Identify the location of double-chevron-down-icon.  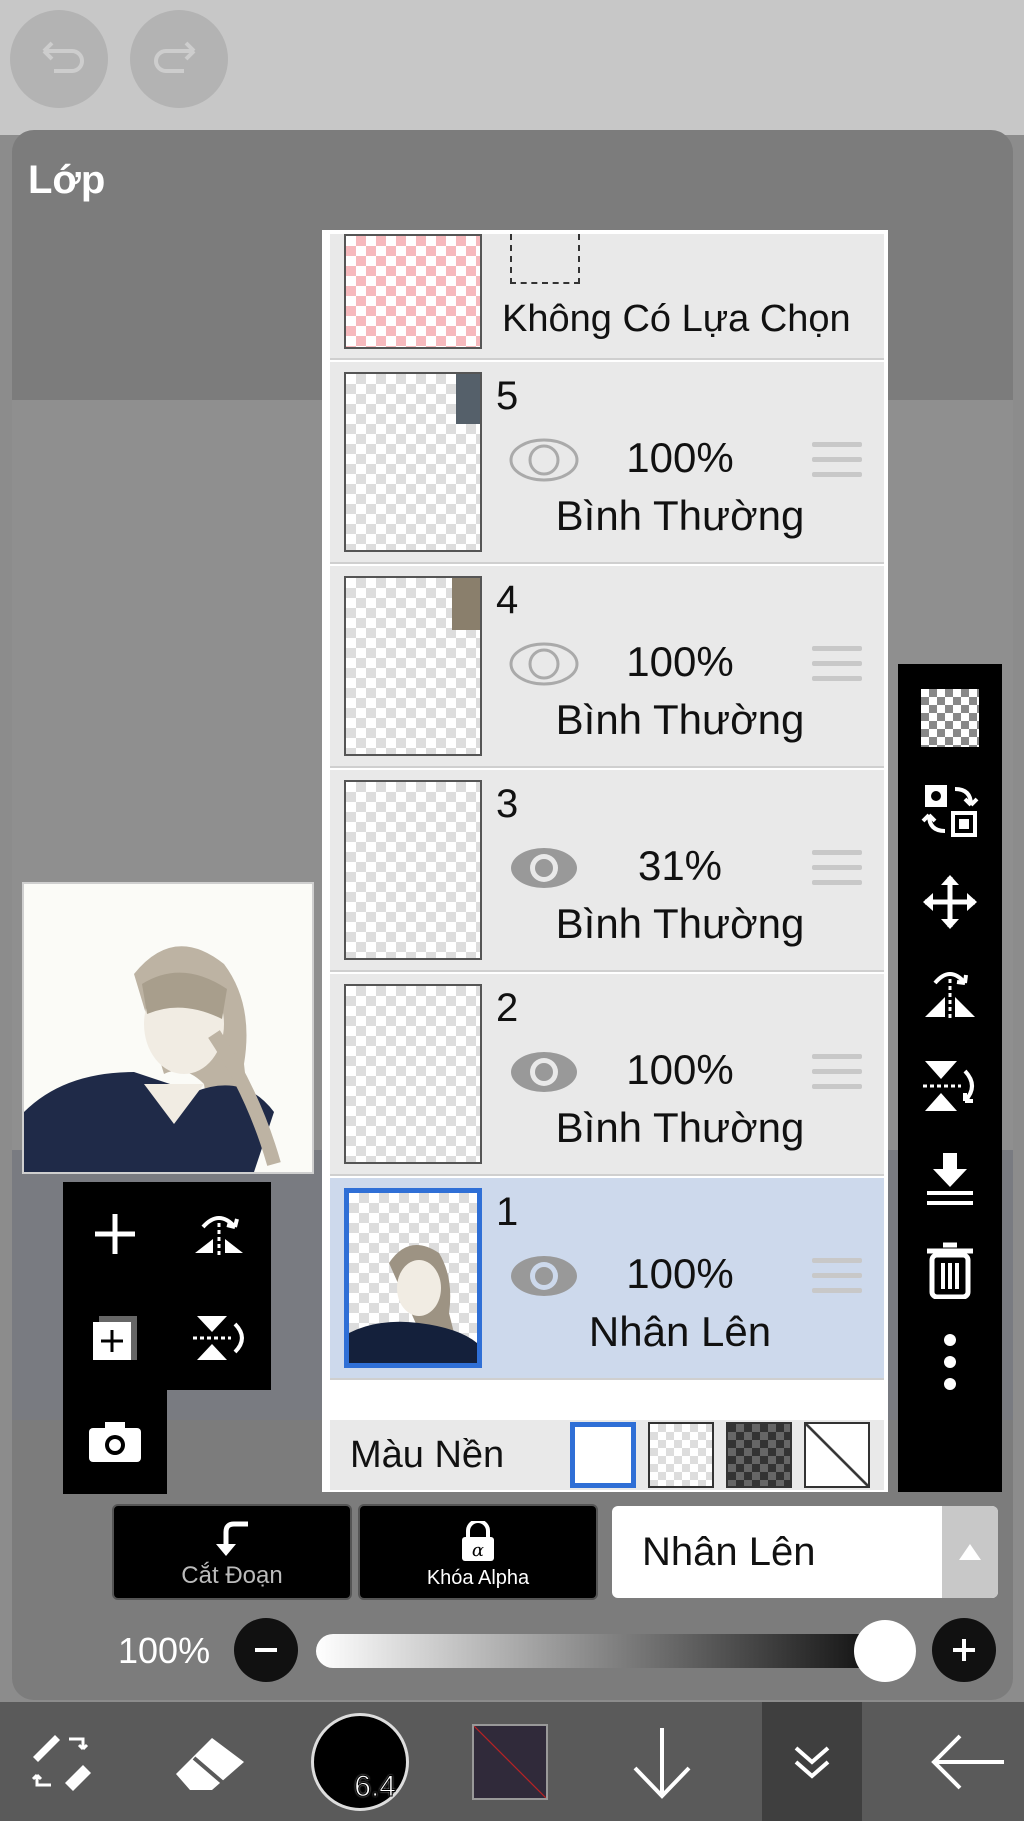
(812, 1762).